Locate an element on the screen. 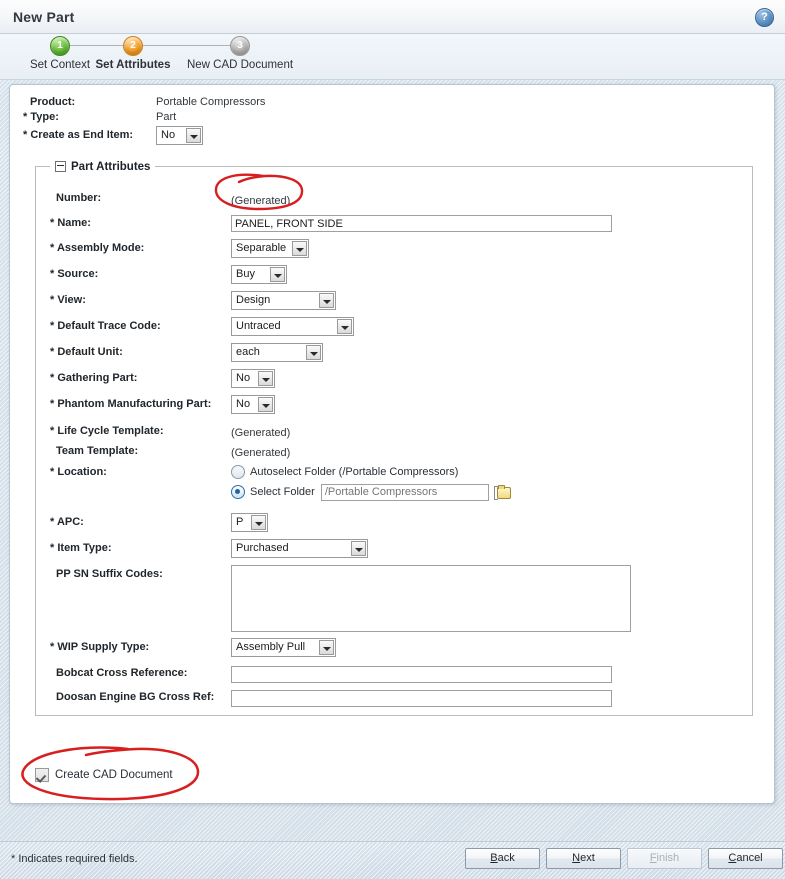  name-label-text: Name: is located at coordinates (74, 223).